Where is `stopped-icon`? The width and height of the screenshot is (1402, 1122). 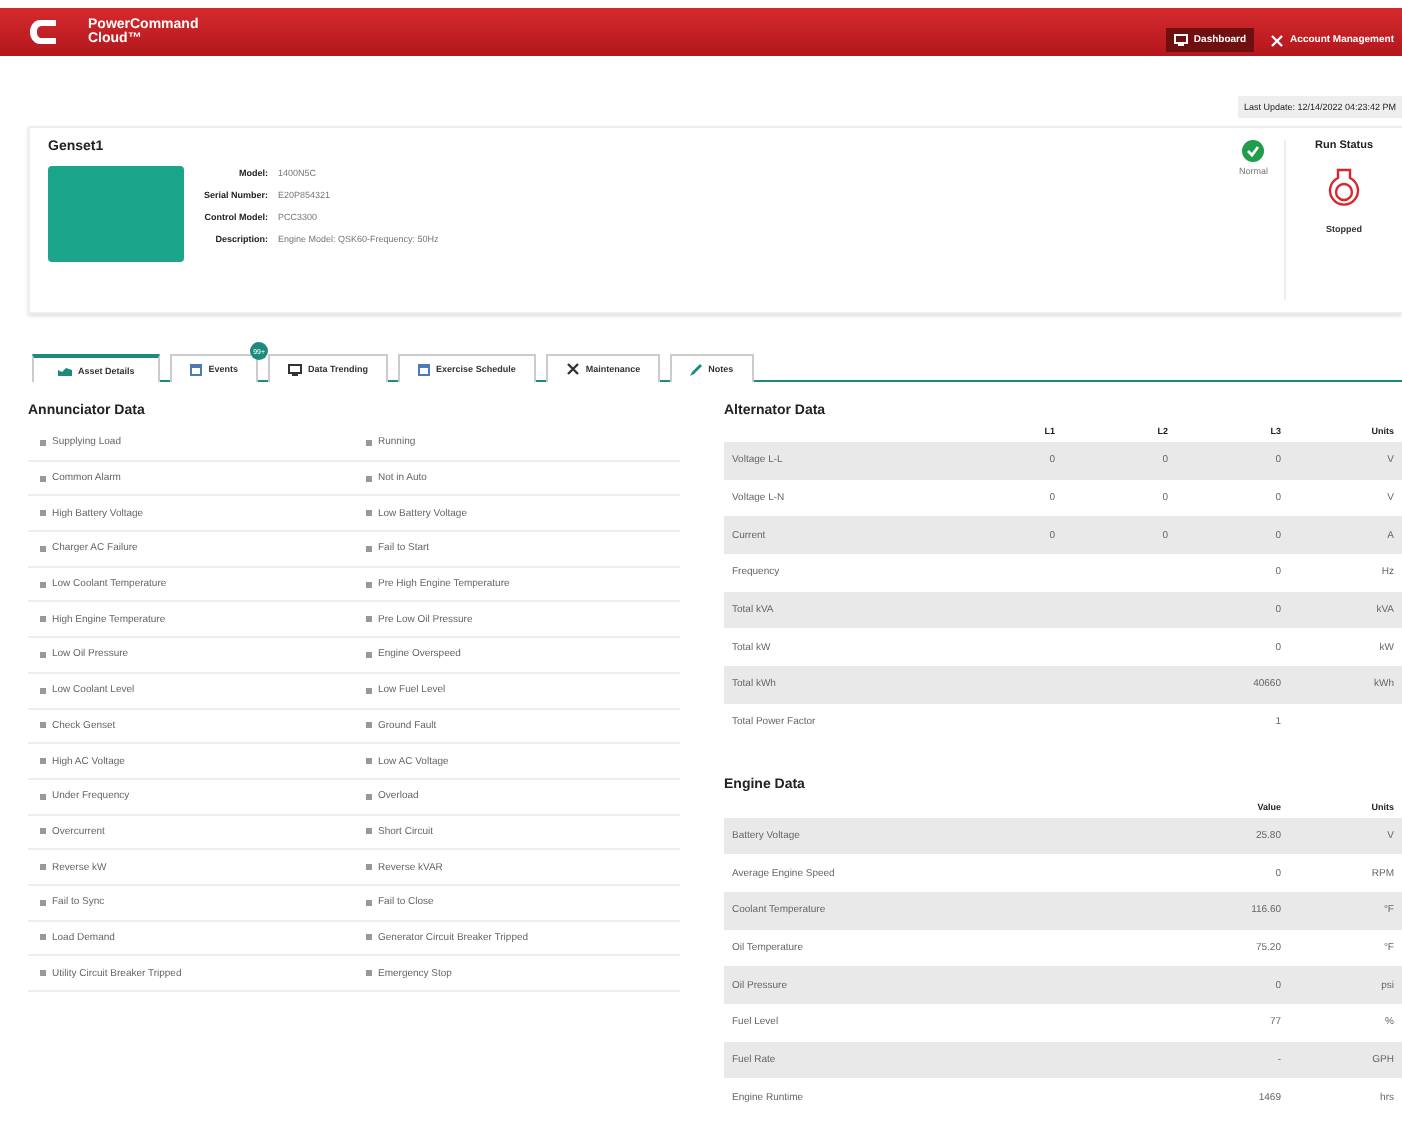 stopped-icon is located at coordinates (1344, 188).